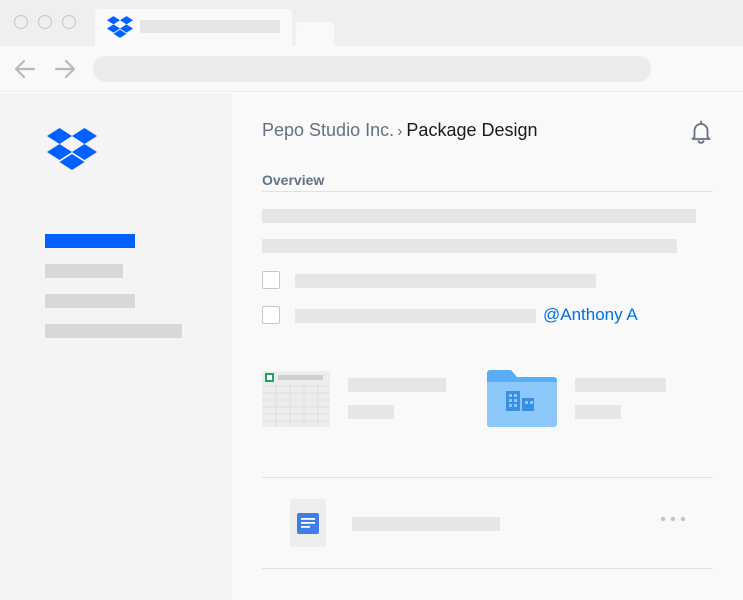  What do you see at coordinates (472, 130) in the screenshot?
I see `breadcrumb-current: Package Design` at bounding box center [472, 130].